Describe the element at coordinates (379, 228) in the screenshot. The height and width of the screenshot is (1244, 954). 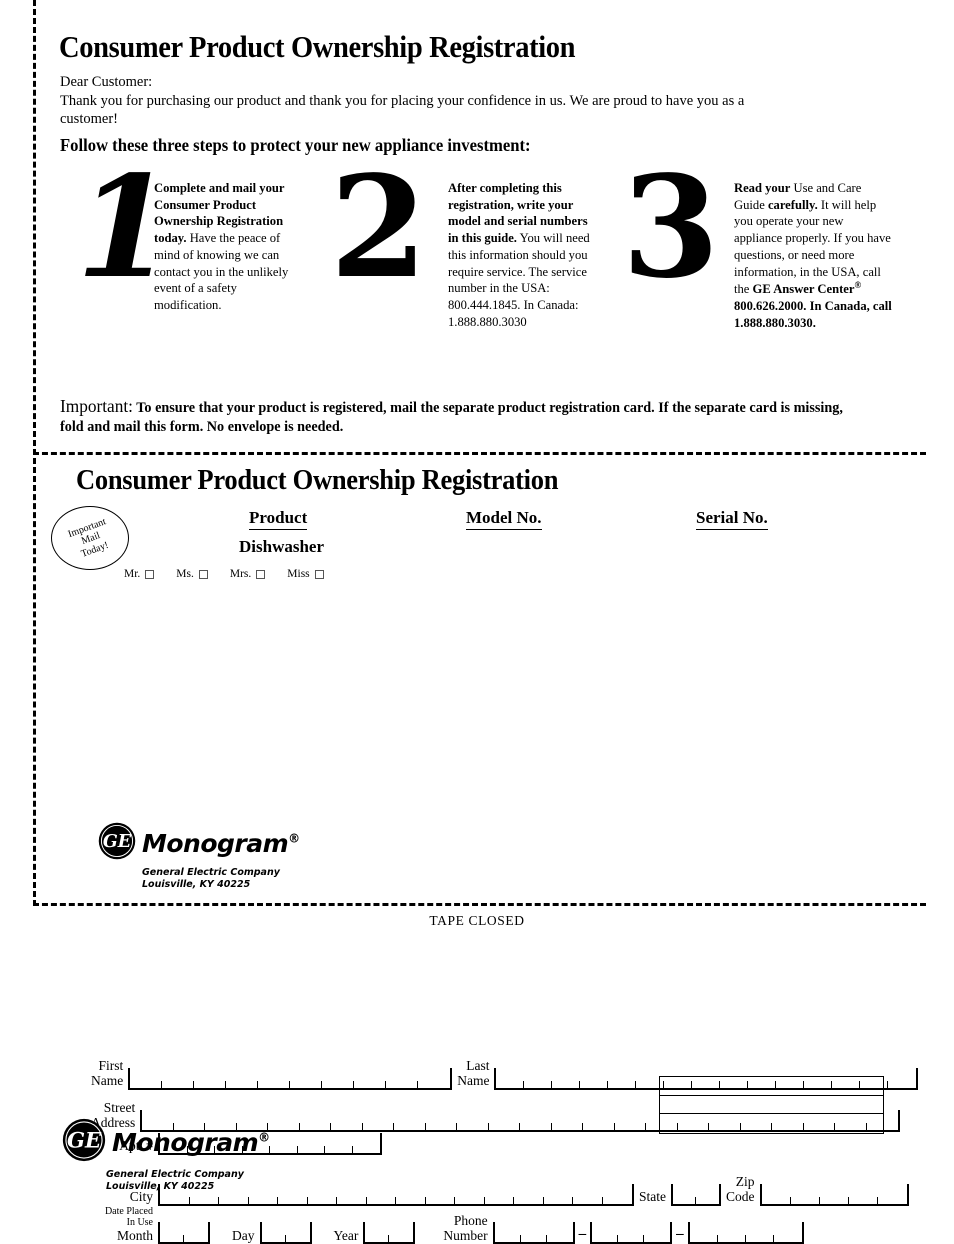
I see `step-2-numeral: 2` at that location.